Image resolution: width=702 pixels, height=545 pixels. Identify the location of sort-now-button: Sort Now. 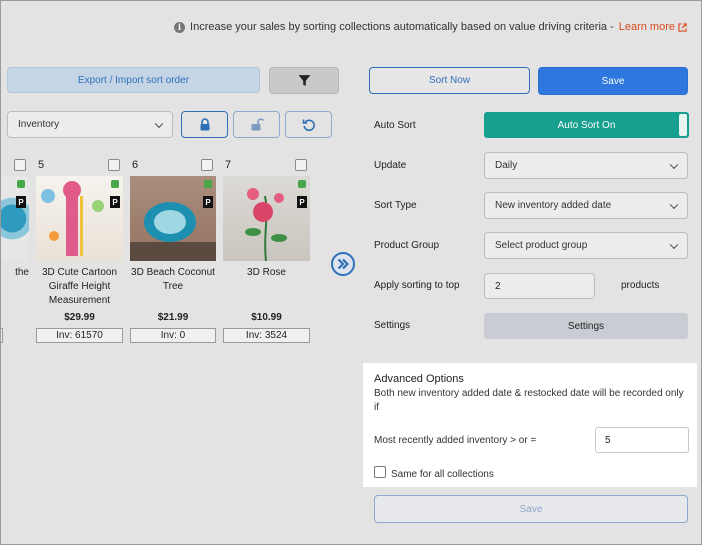
(449, 80).